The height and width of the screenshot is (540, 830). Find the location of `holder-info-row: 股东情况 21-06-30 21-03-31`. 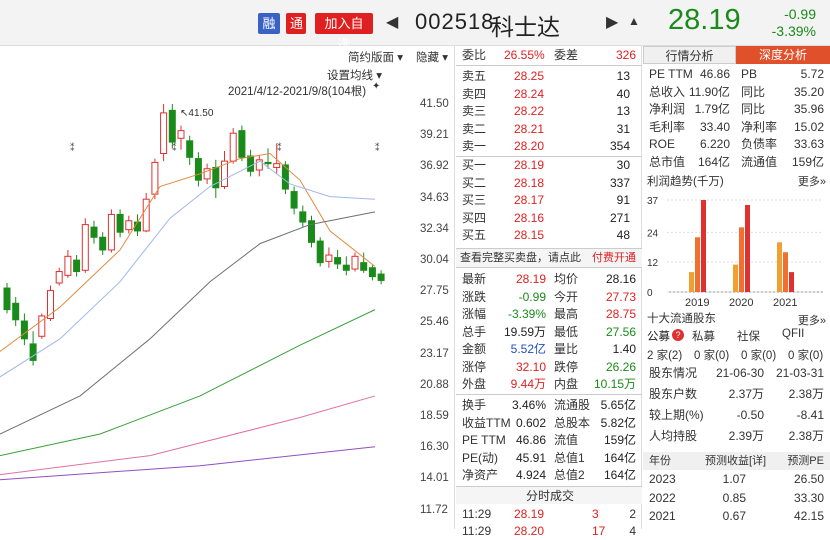

holder-info-row: 股东情况 21-06-30 21-03-31 is located at coordinates (736, 373).